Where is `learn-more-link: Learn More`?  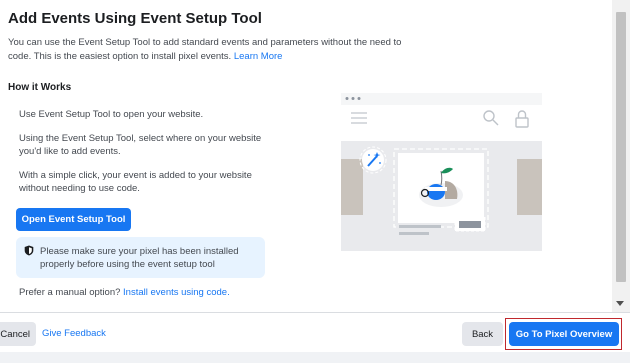
learn-more-link: Learn More is located at coordinates (258, 56).